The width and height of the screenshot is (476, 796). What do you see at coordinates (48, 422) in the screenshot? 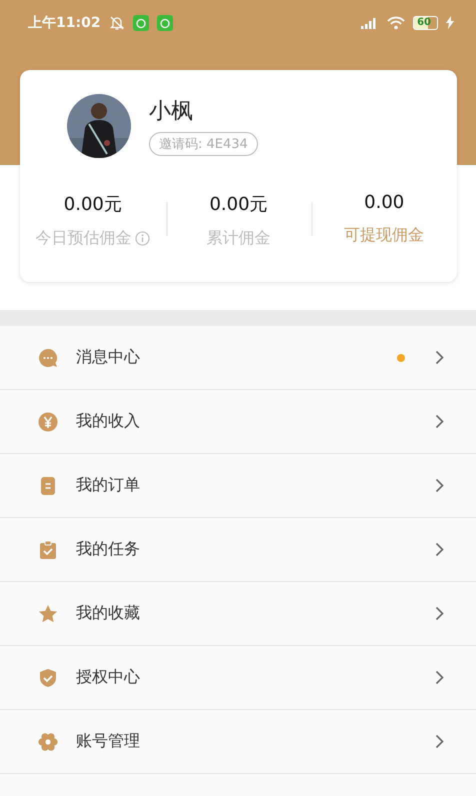
I see `yen-icon` at bounding box center [48, 422].